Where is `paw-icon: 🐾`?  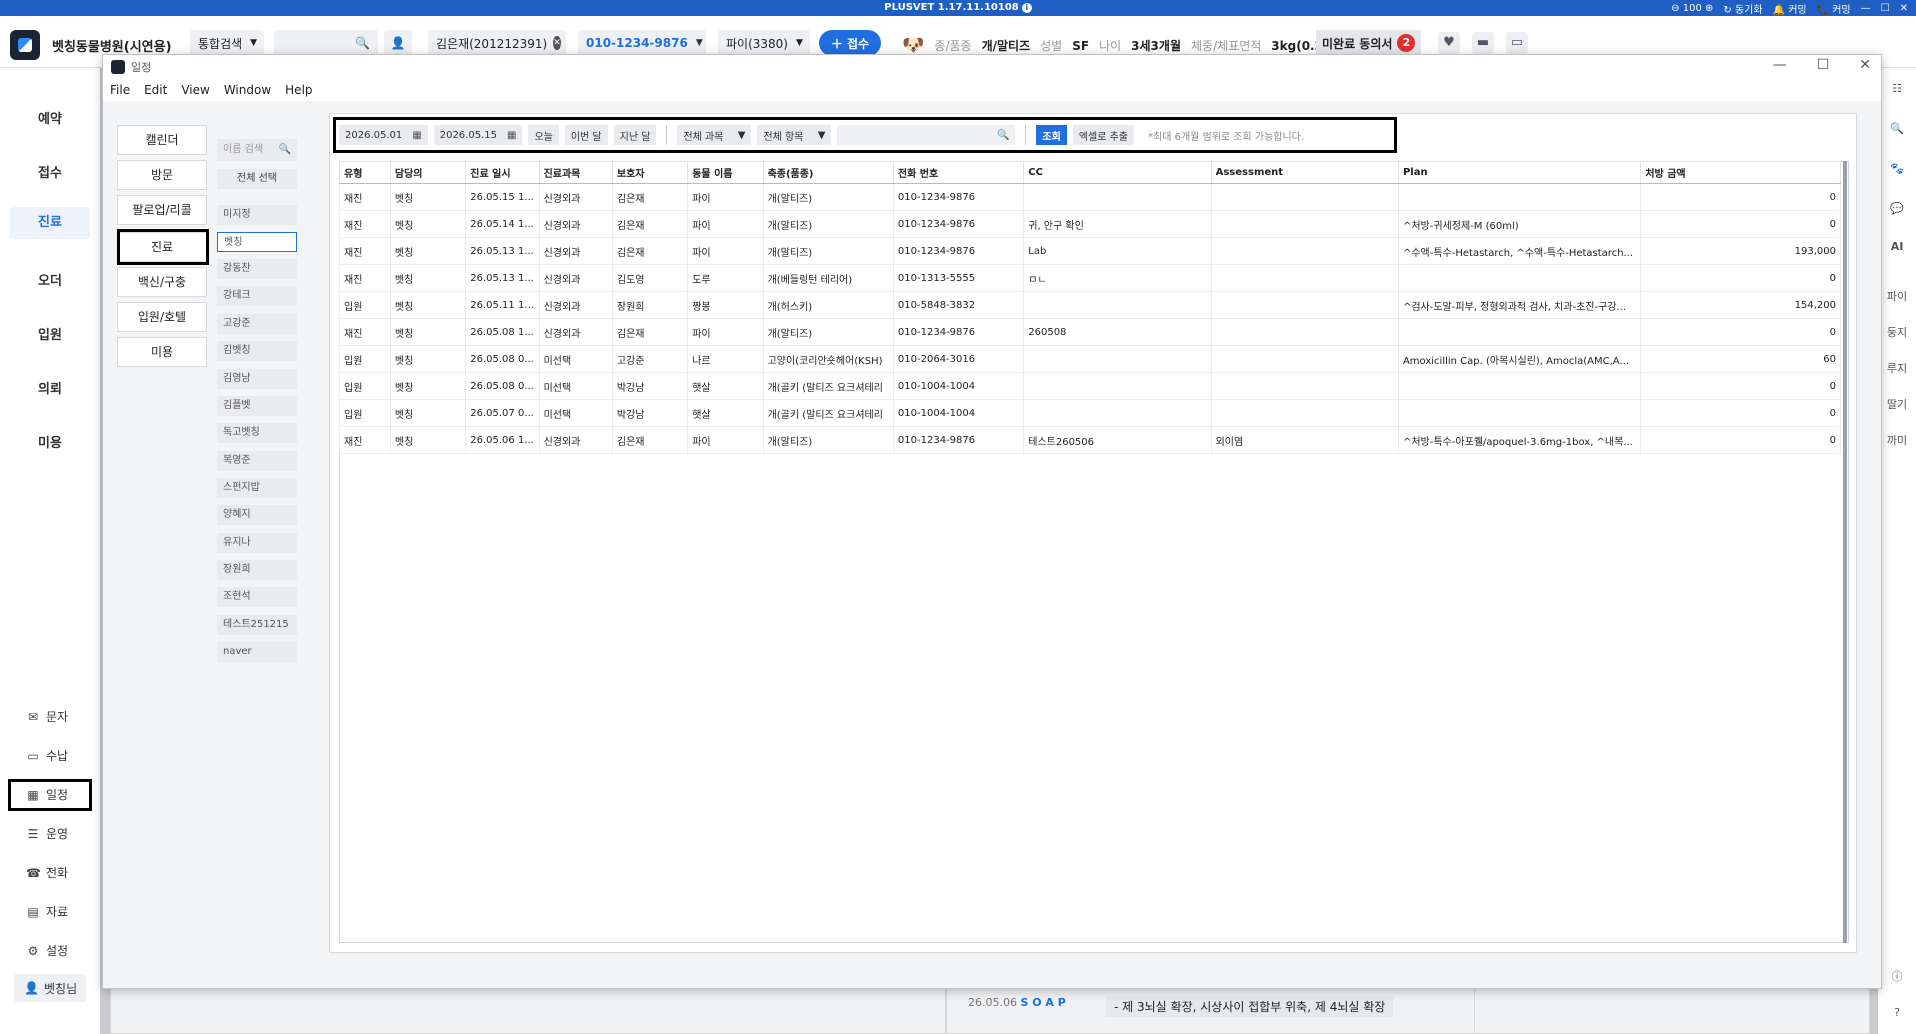
paw-icon: 🐾 is located at coordinates (1897, 168).